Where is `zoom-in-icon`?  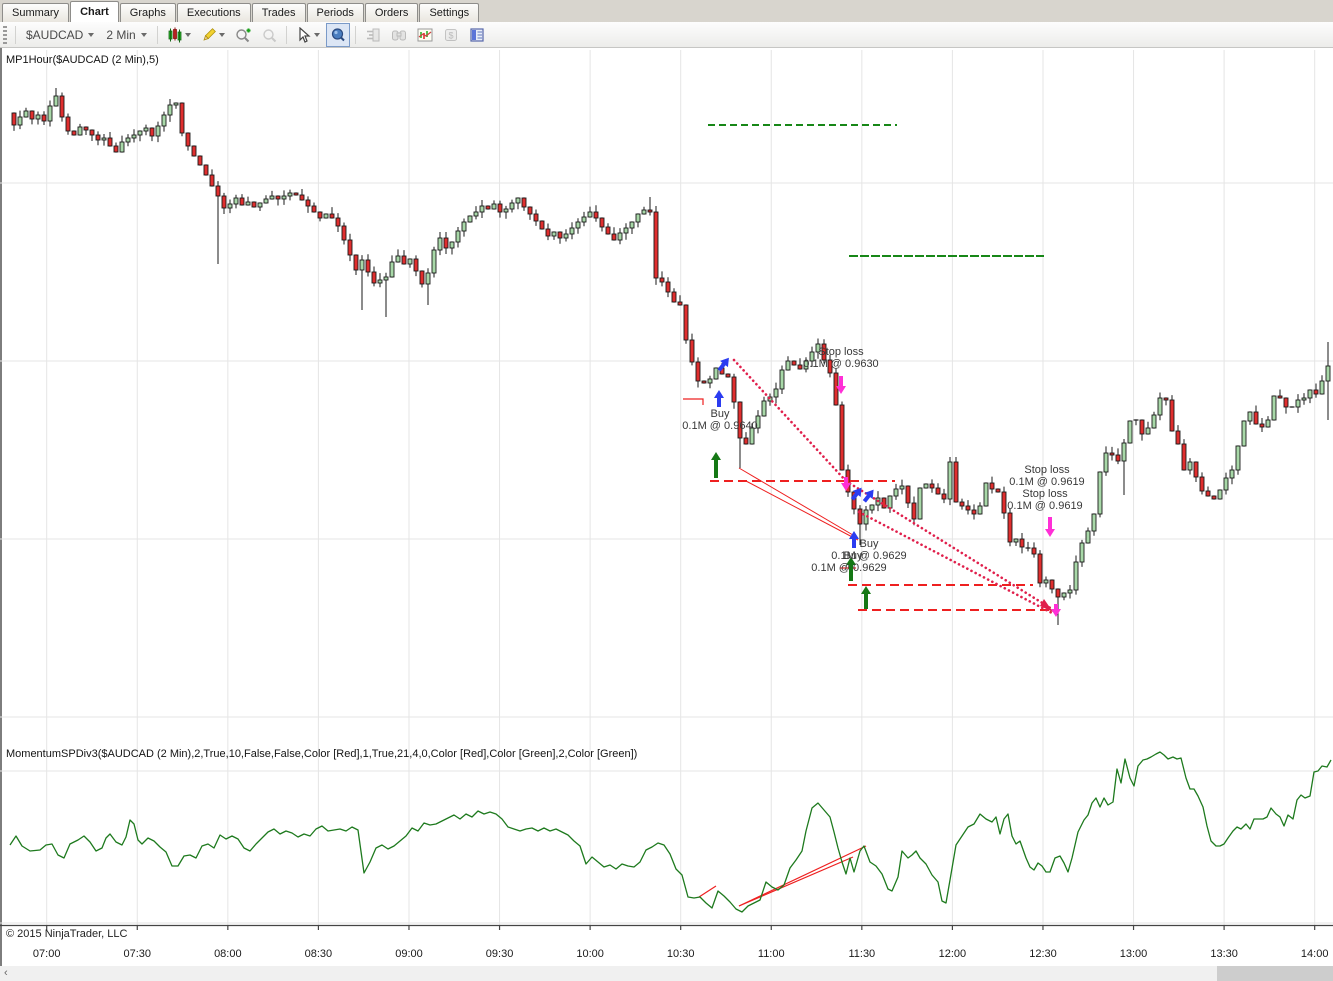
zoom-in-icon is located at coordinates (243, 35).